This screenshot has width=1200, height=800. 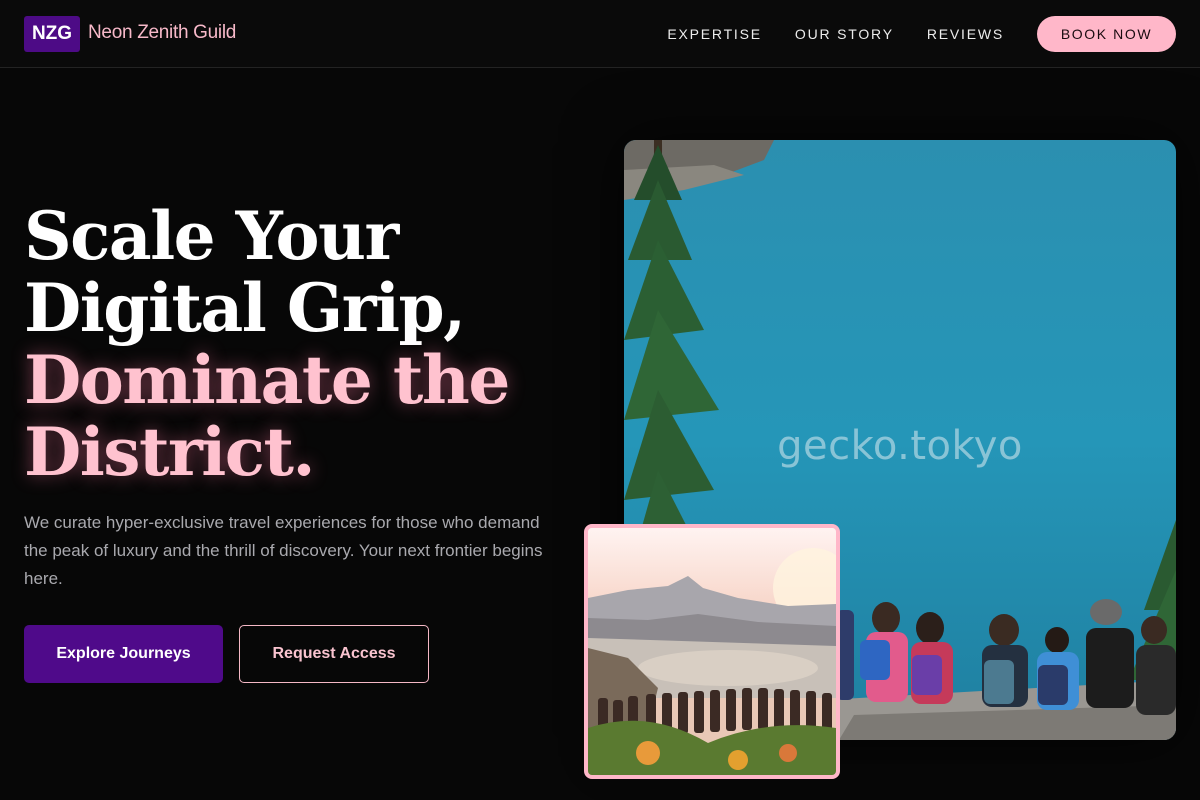 I want to click on brand-name: Neon Zenith Guild, so click(x=162, y=33).